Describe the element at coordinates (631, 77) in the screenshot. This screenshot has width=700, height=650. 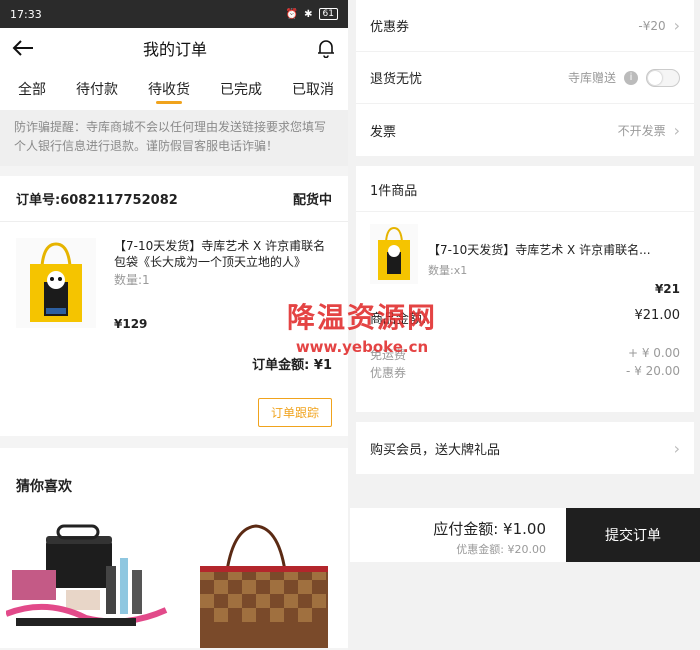
I see `info-icon: i` at that location.